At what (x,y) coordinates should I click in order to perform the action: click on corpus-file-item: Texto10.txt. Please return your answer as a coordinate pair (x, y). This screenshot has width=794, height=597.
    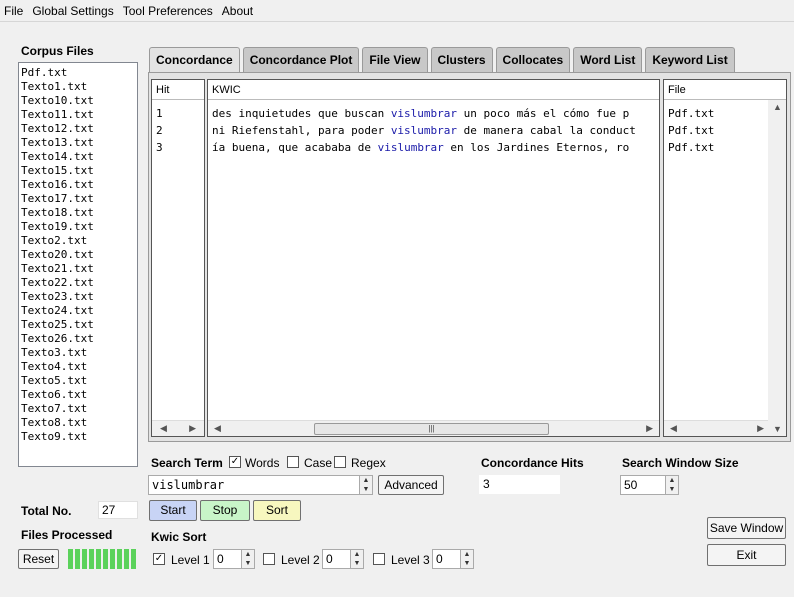
    Looking at the image, I should click on (78, 101).